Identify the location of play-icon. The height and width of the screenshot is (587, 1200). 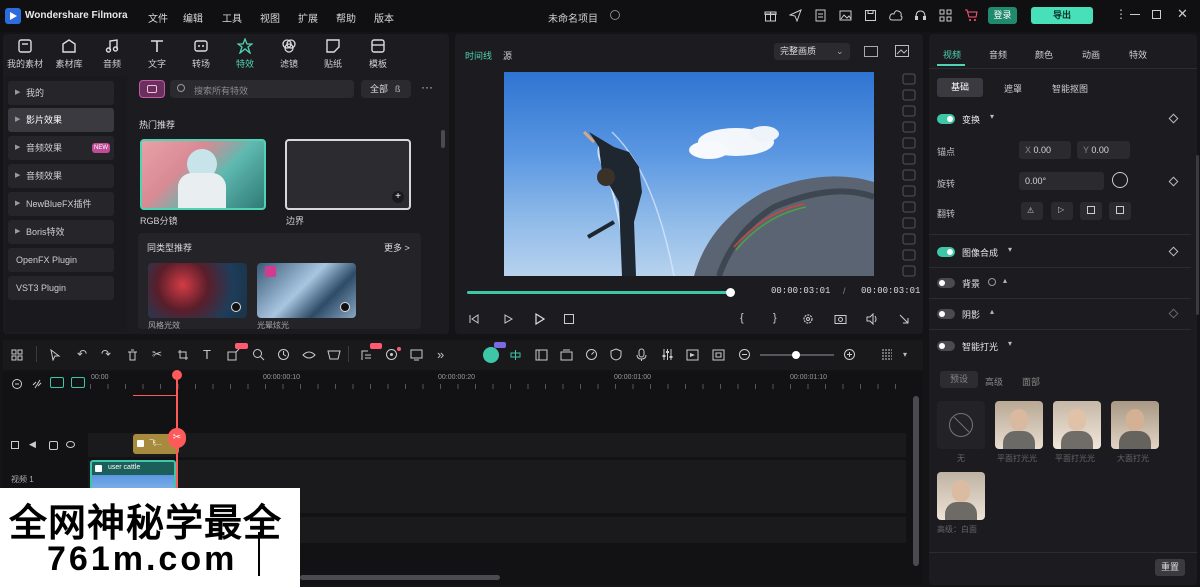
(539, 319).